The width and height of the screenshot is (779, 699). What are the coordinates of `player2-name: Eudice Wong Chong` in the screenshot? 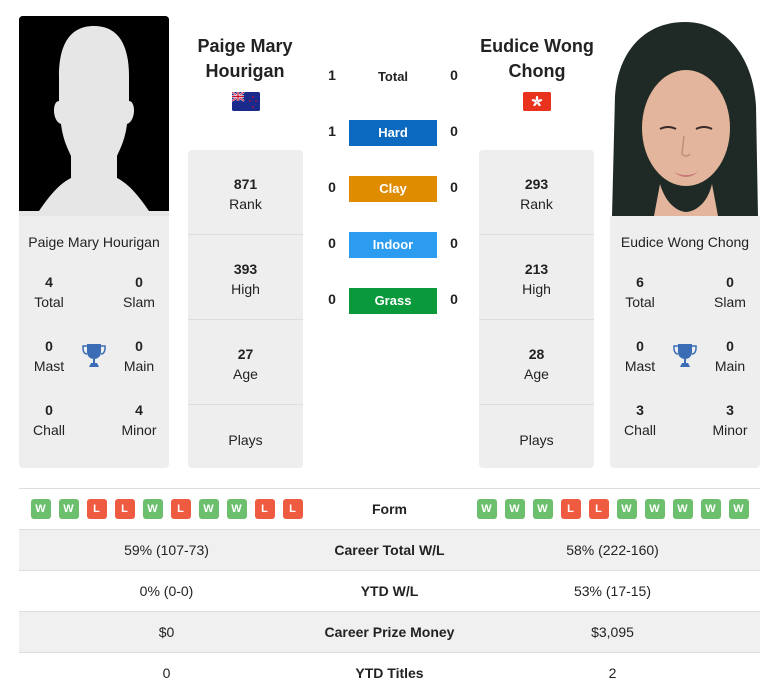 It's located at (537, 59).